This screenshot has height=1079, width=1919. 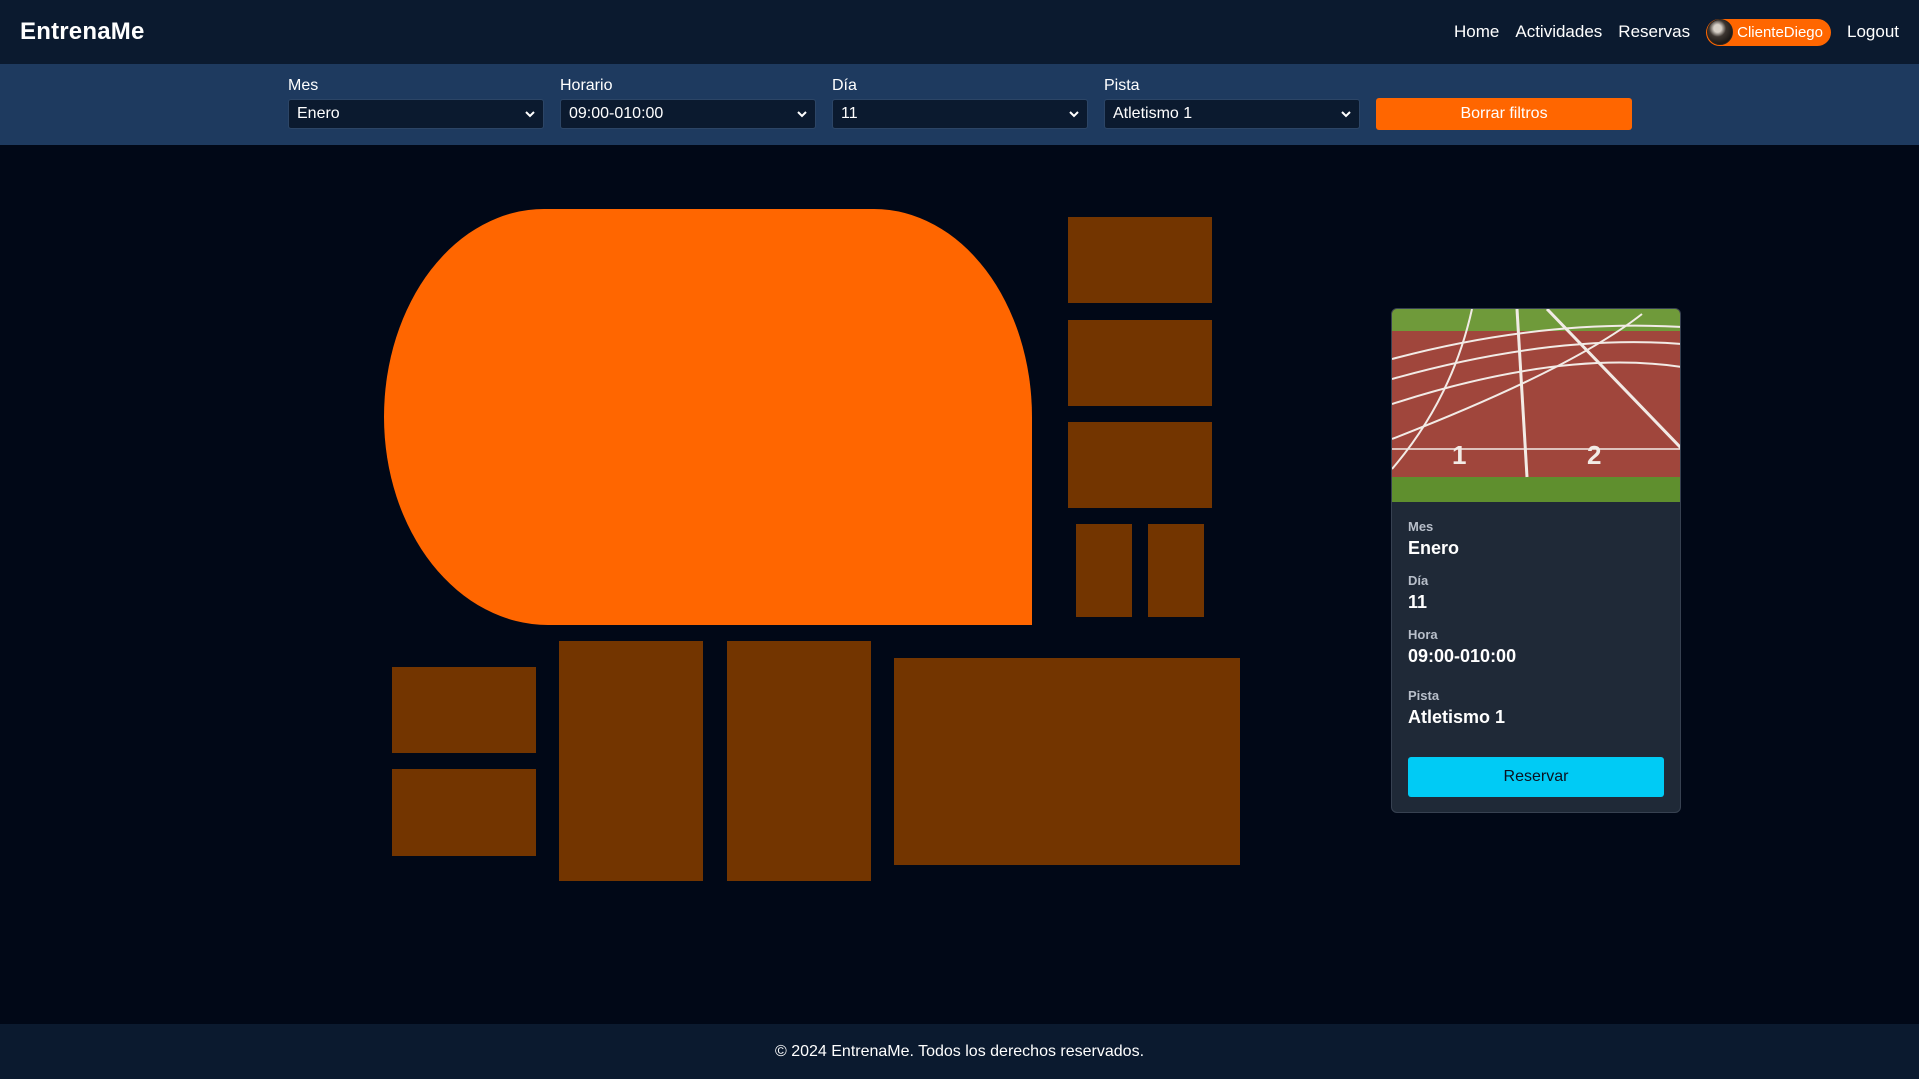 What do you see at coordinates (1418, 580) in the screenshot?
I see `card-day-label: Día` at bounding box center [1418, 580].